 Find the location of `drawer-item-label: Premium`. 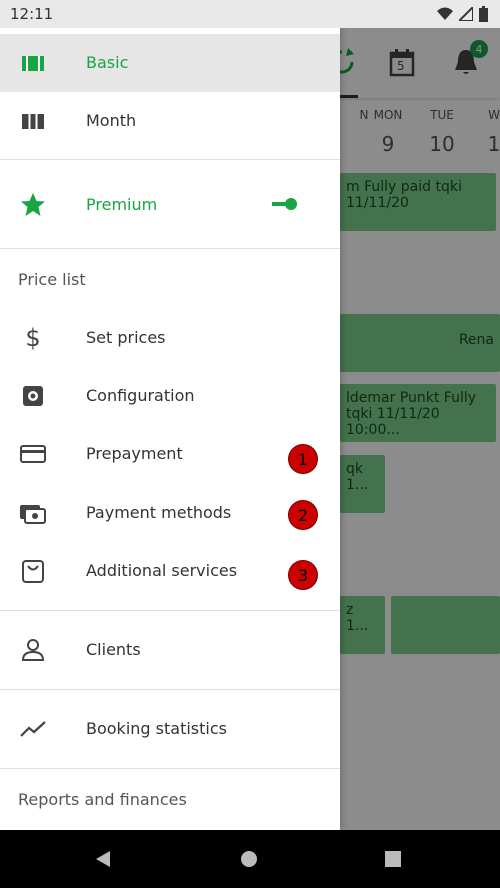

drawer-item-label: Premium is located at coordinates (122, 204).